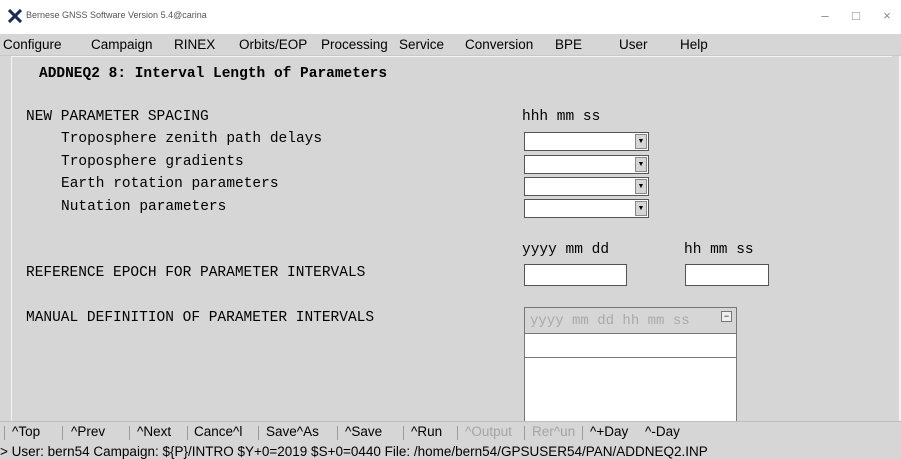  Describe the element at coordinates (719, 250) in the screenshot. I see `epoch-time-format-label: hh mm ss` at that location.